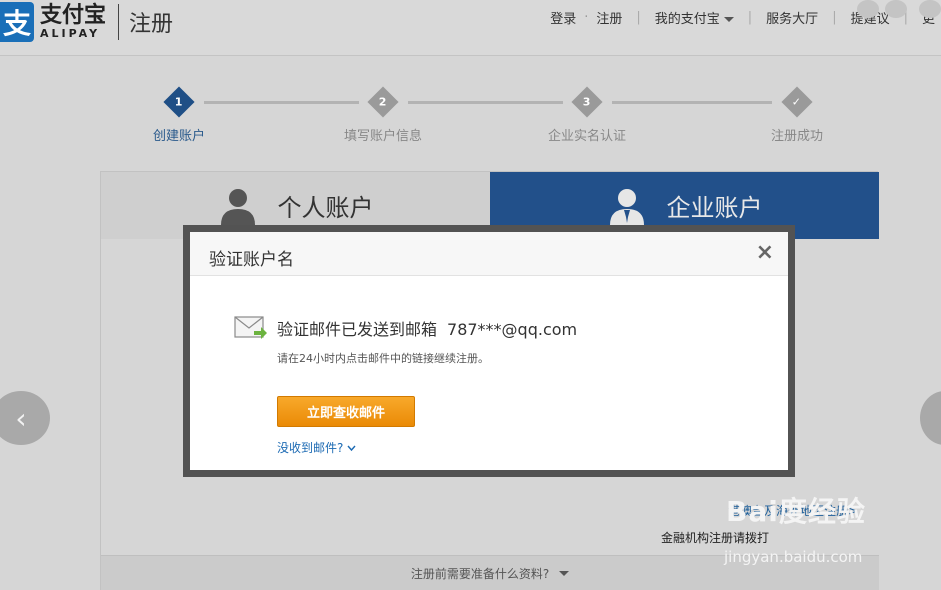 The width and height of the screenshot is (941, 590). What do you see at coordinates (251, 260) in the screenshot?
I see `dialog-title: 验证账户名` at bounding box center [251, 260].